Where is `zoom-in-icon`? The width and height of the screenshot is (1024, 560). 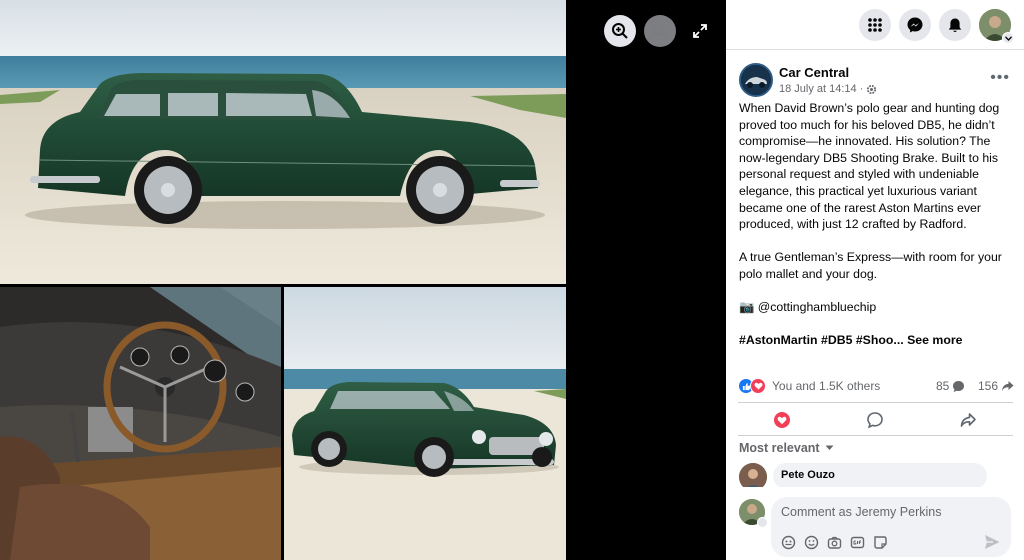 zoom-in-icon is located at coordinates (620, 31).